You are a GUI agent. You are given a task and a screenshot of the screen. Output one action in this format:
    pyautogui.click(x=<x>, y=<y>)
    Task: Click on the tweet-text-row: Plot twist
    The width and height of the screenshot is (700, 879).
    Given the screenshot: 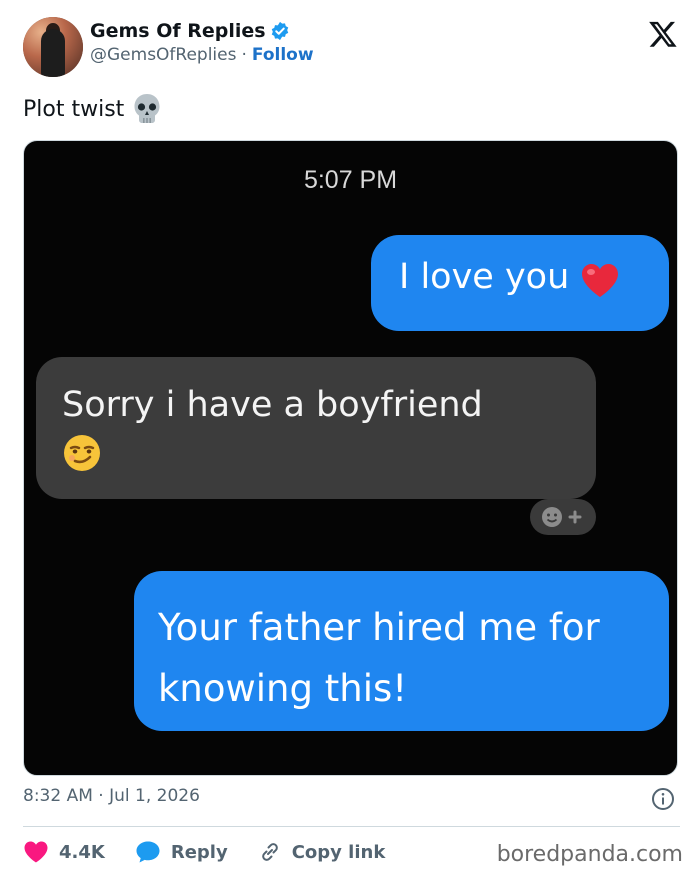 What is the action you would take?
    pyautogui.click(x=92, y=109)
    